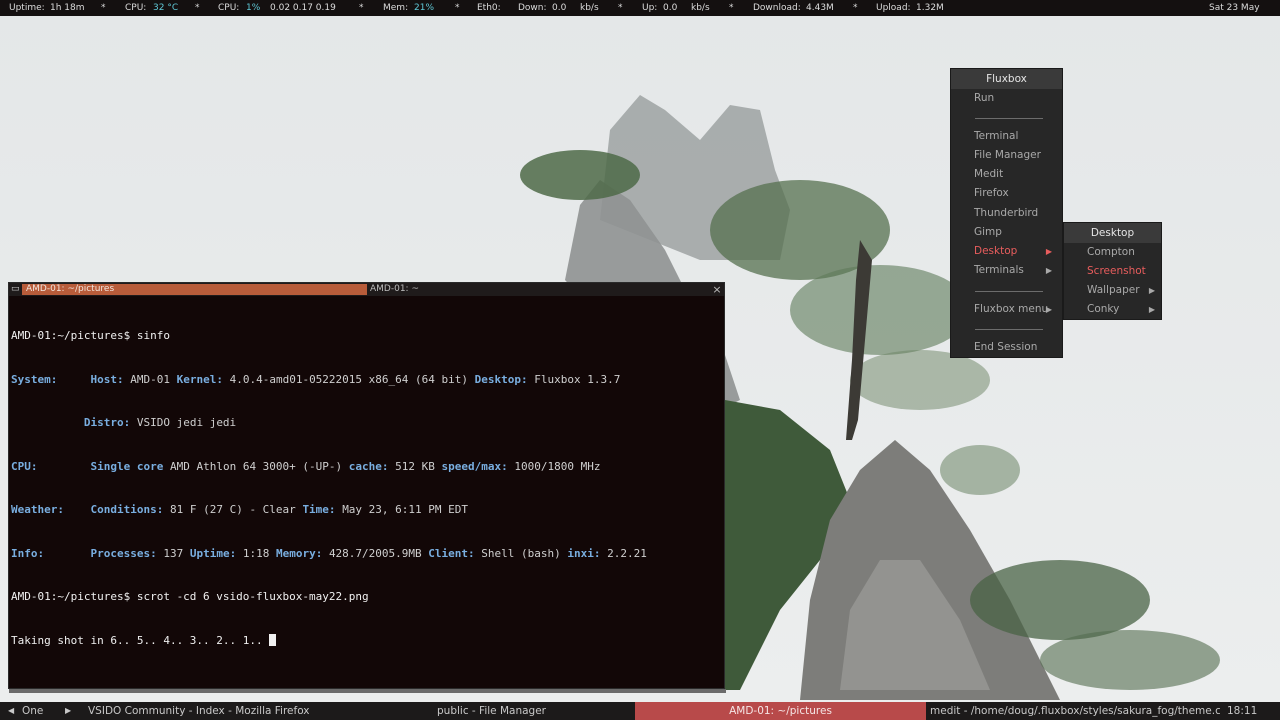 The image size is (1280, 720). What do you see at coordinates (253, 8) in the screenshot?
I see `cpu-percent: 1%` at bounding box center [253, 8].